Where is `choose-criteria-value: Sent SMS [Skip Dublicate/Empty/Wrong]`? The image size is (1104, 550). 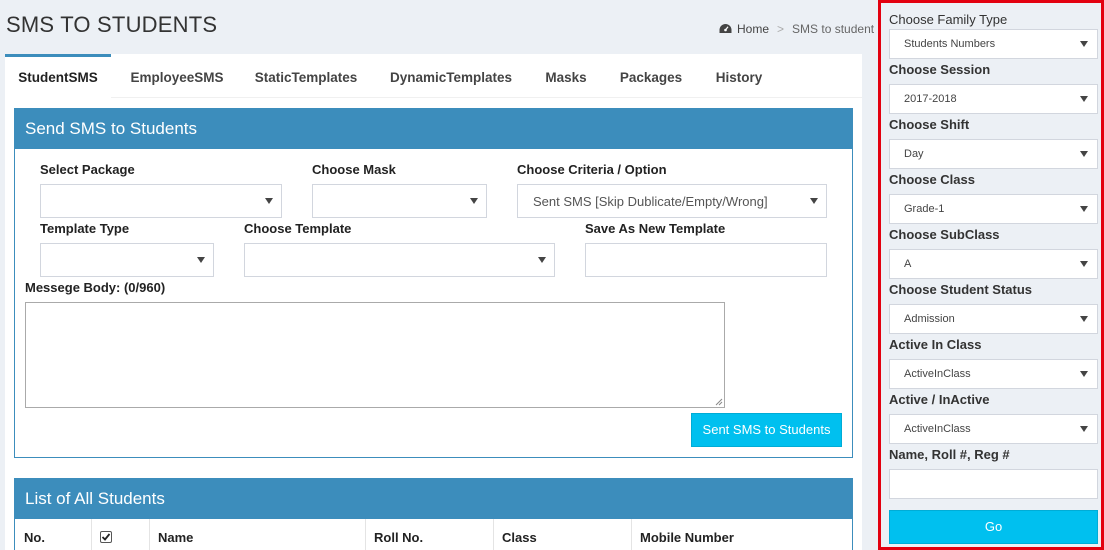
choose-criteria-value: Sent SMS [Skip Dublicate/Empty/Wrong] is located at coordinates (650, 201).